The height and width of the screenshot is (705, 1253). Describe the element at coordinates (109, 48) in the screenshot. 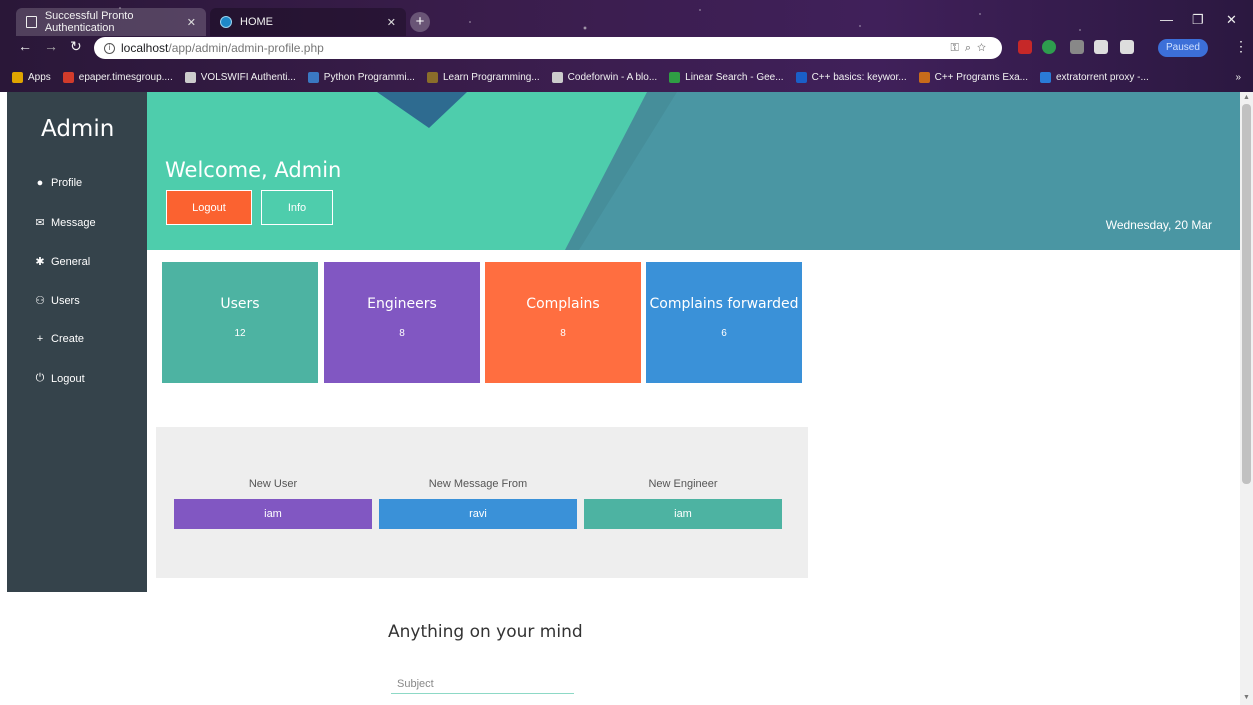

I see `info-icon: i` at that location.